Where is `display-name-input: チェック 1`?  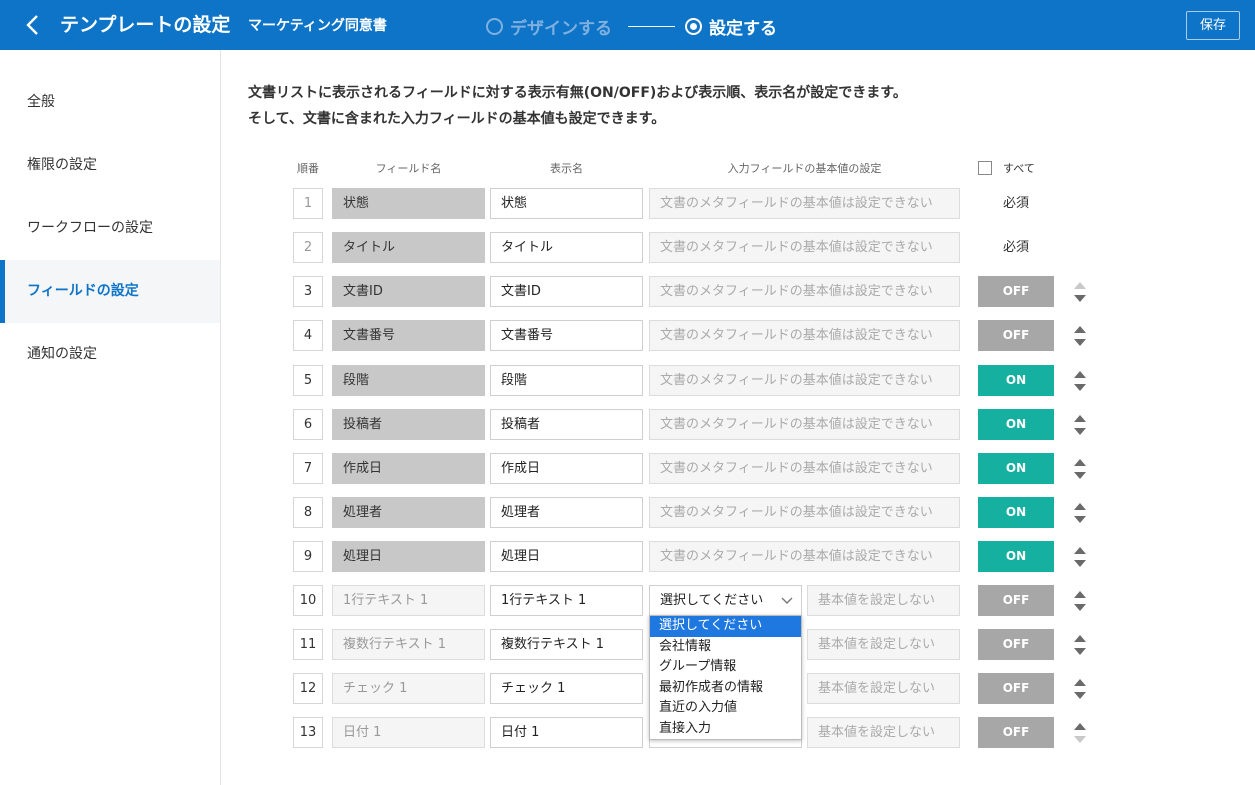
display-name-input: チェック 1 is located at coordinates (566, 688).